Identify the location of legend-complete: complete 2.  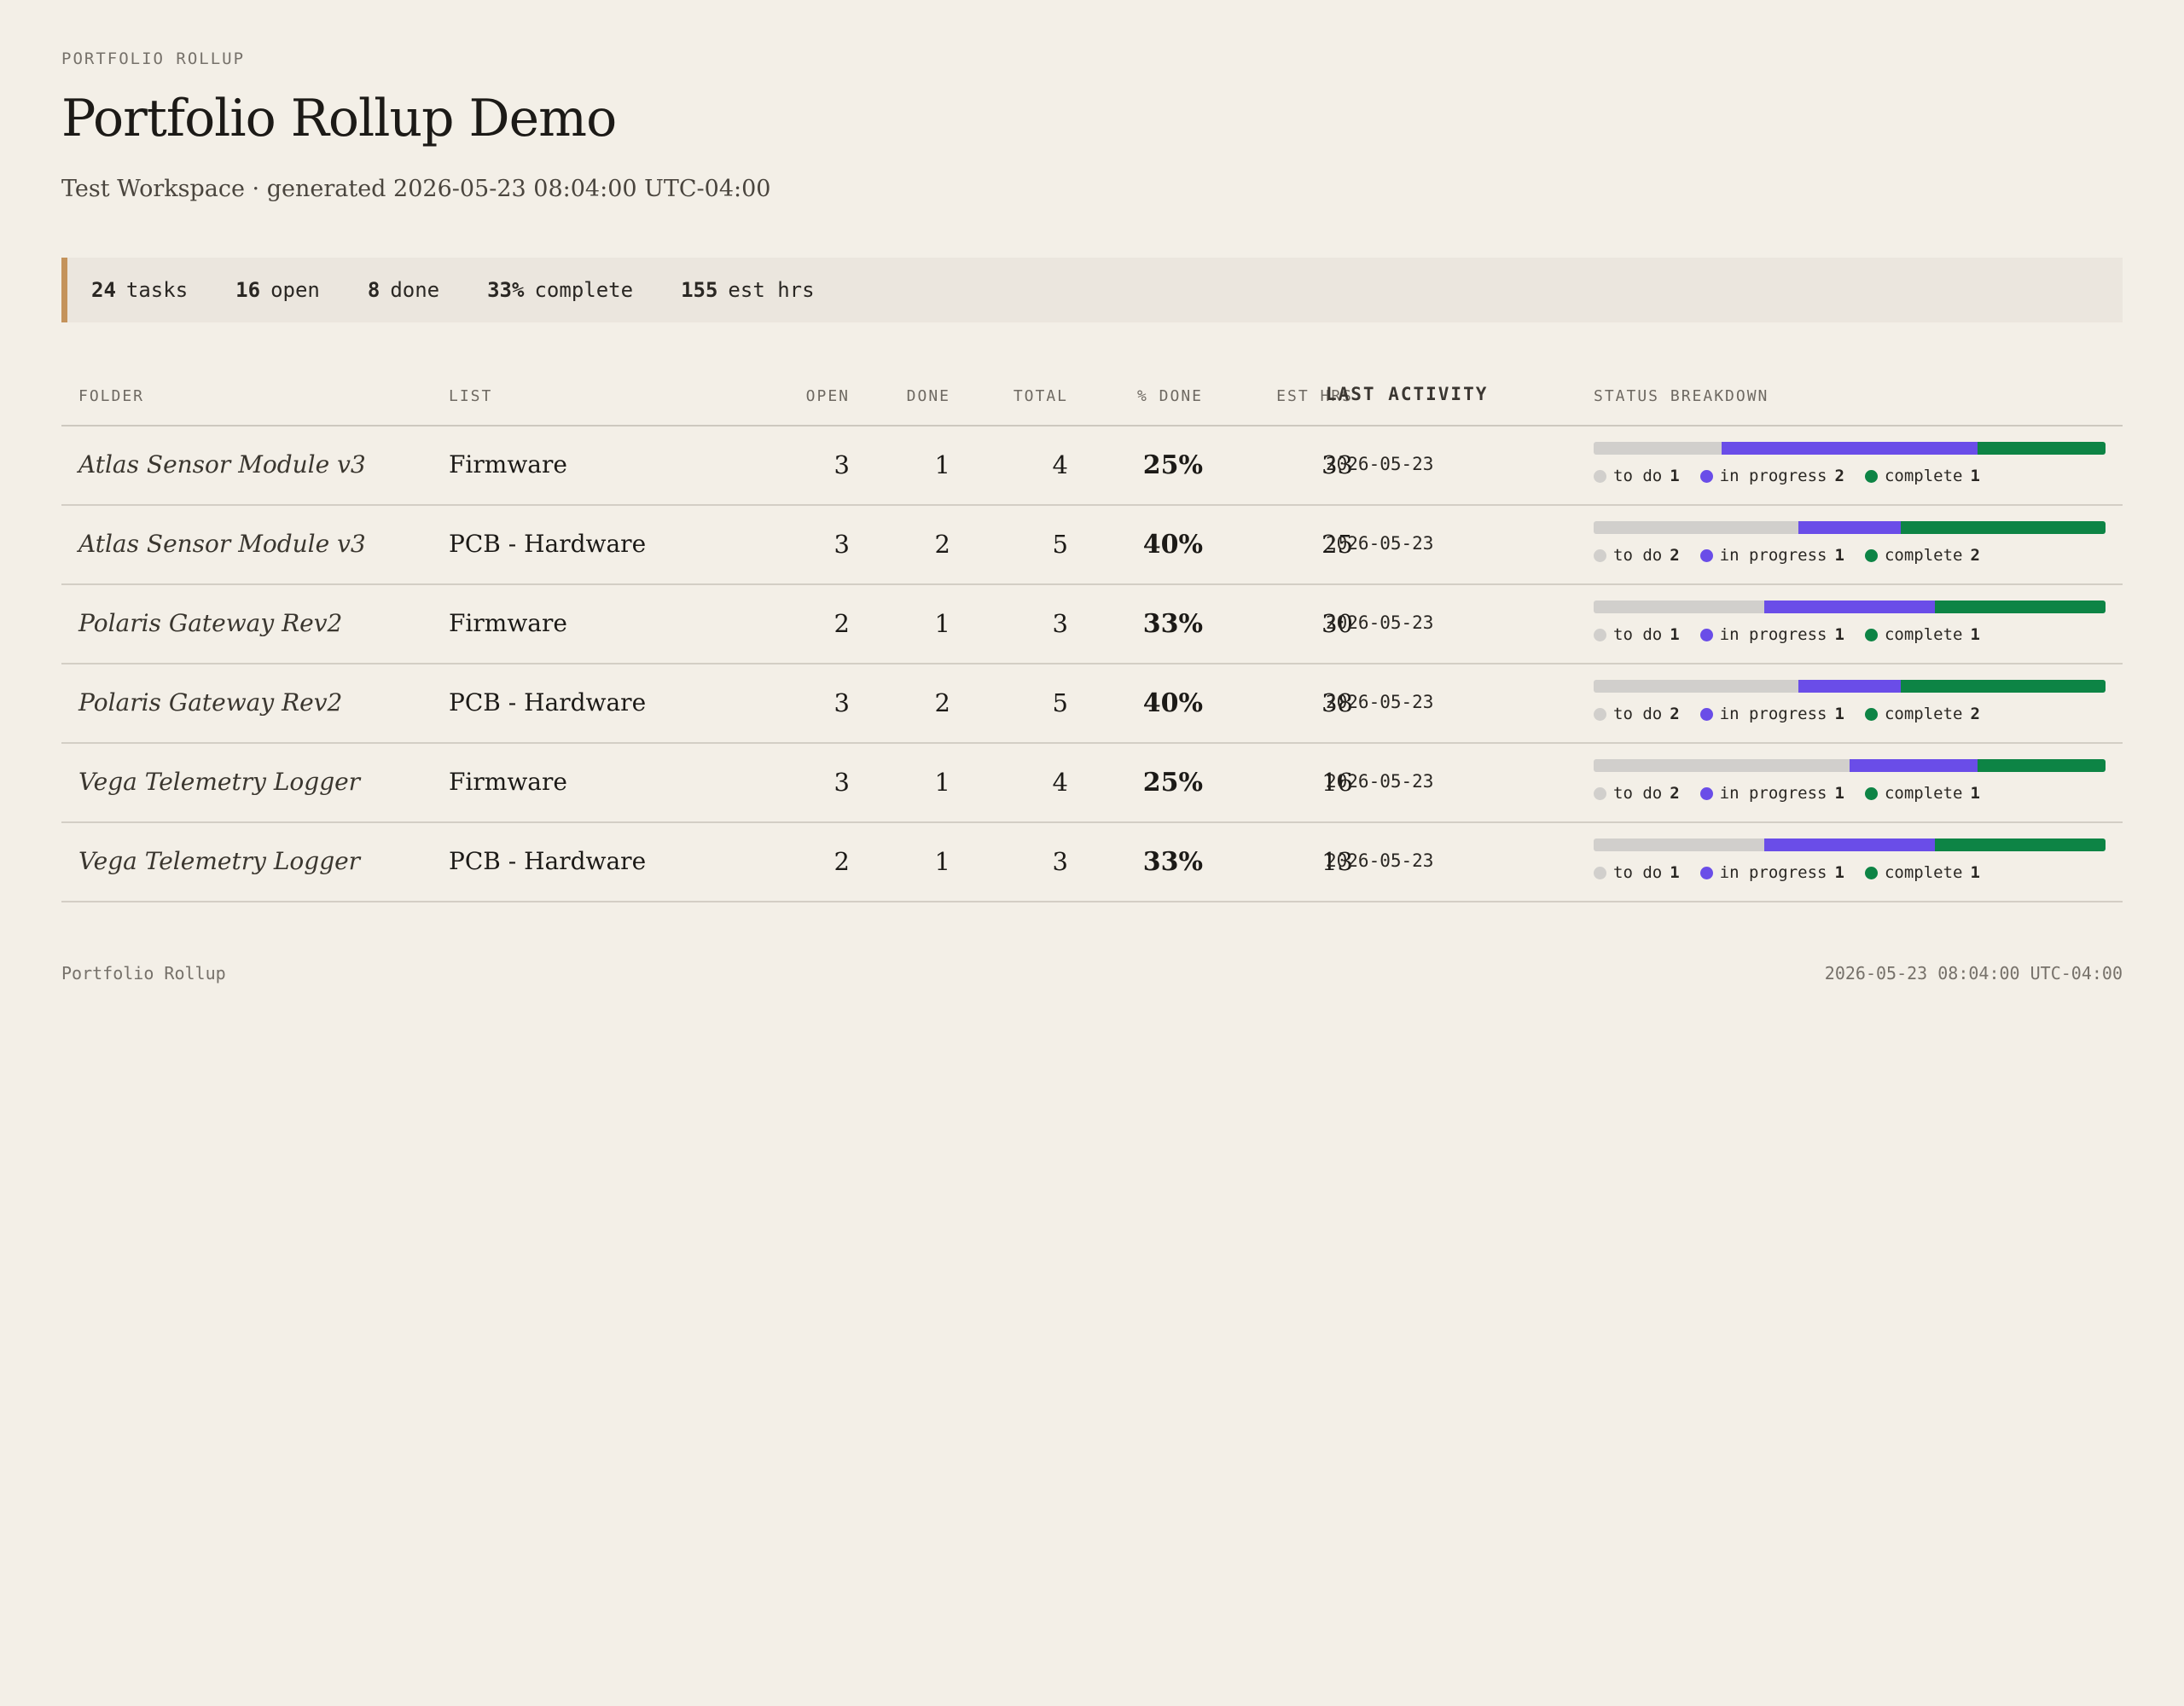
(1922, 555).